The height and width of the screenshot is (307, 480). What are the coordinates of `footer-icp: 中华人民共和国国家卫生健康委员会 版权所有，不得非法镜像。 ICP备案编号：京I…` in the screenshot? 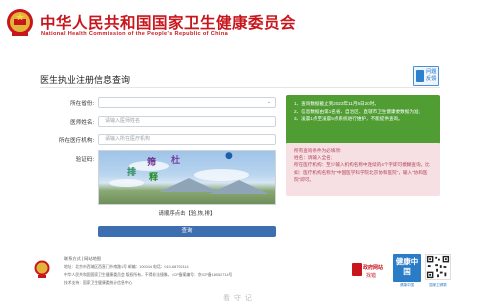 It's located at (148, 275).